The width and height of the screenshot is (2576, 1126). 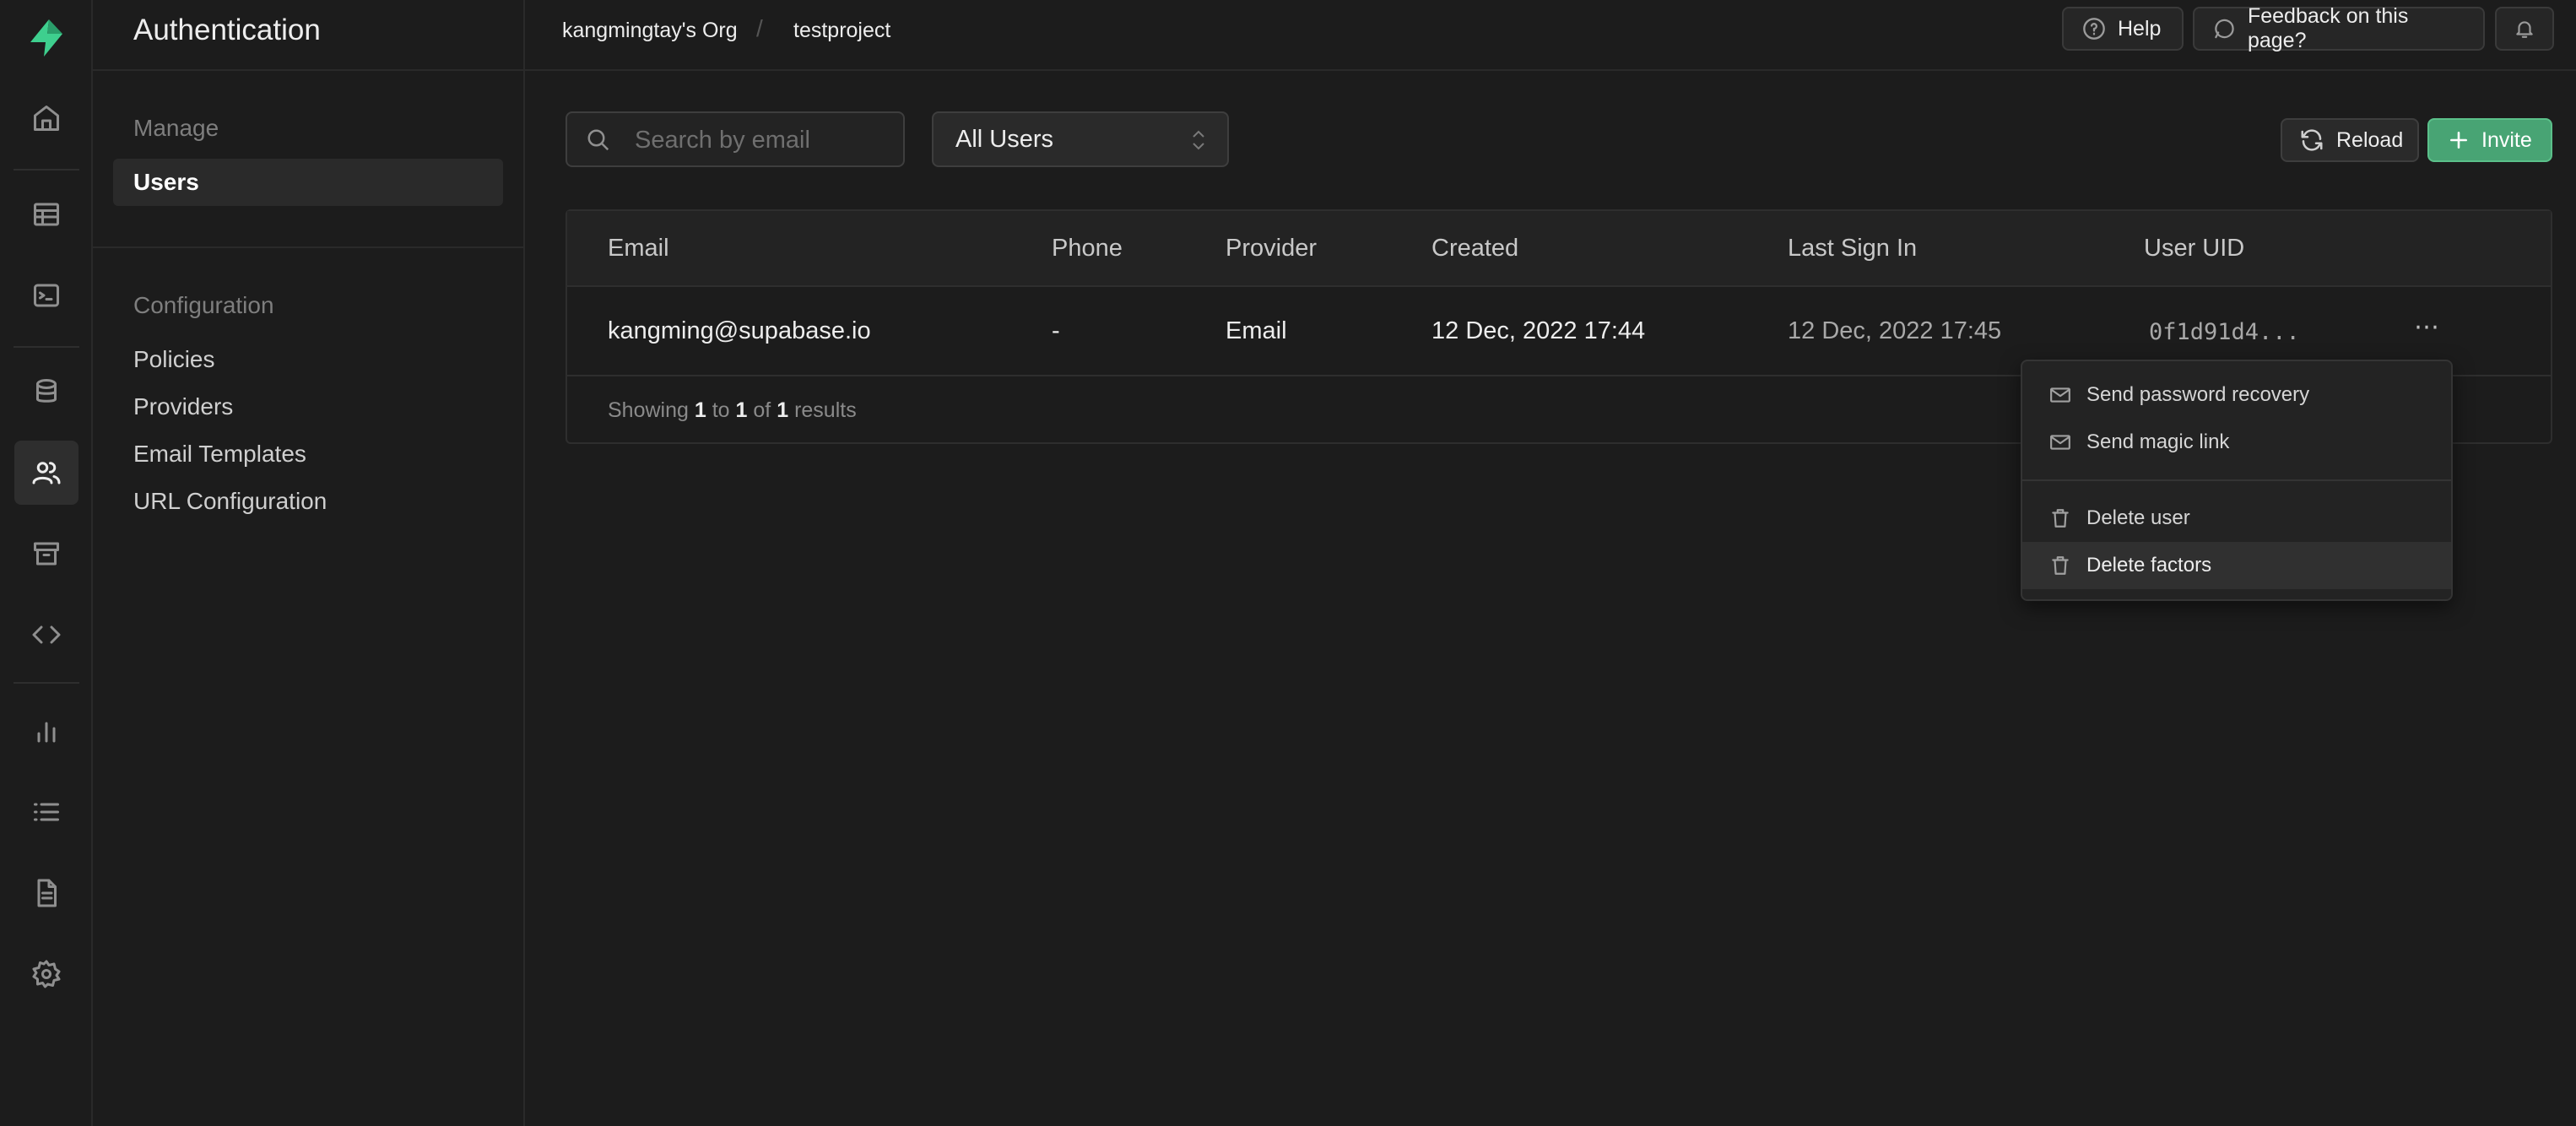 I want to click on menu-item-url-configuration: URL Configuration, so click(x=230, y=502).